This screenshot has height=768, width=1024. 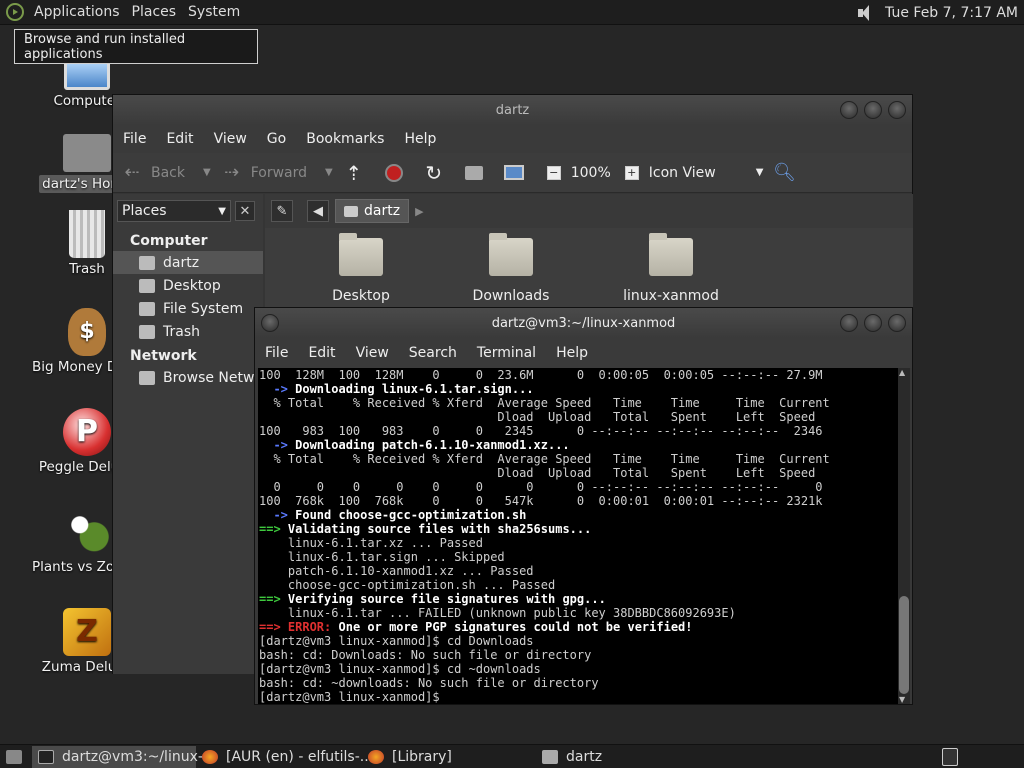 What do you see at coordinates (902, 699) in the screenshot?
I see `scroll-down-icon: ▼` at bounding box center [902, 699].